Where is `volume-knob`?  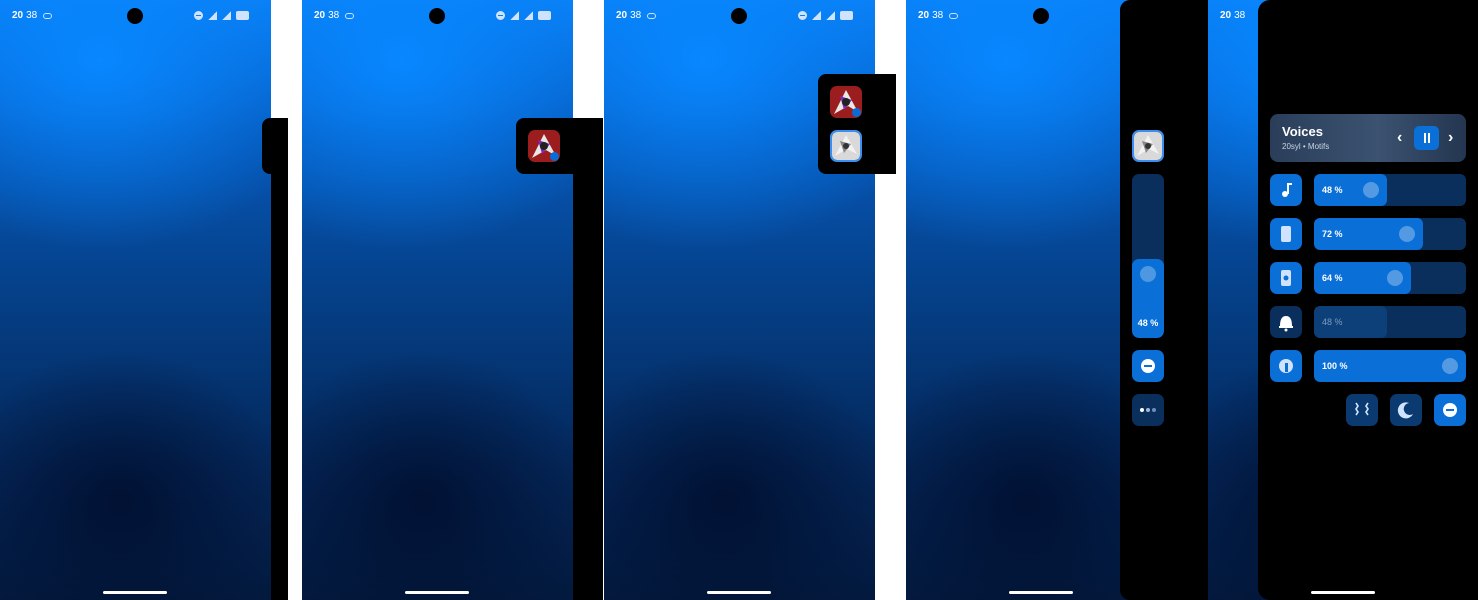
volume-knob is located at coordinates (1148, 274).